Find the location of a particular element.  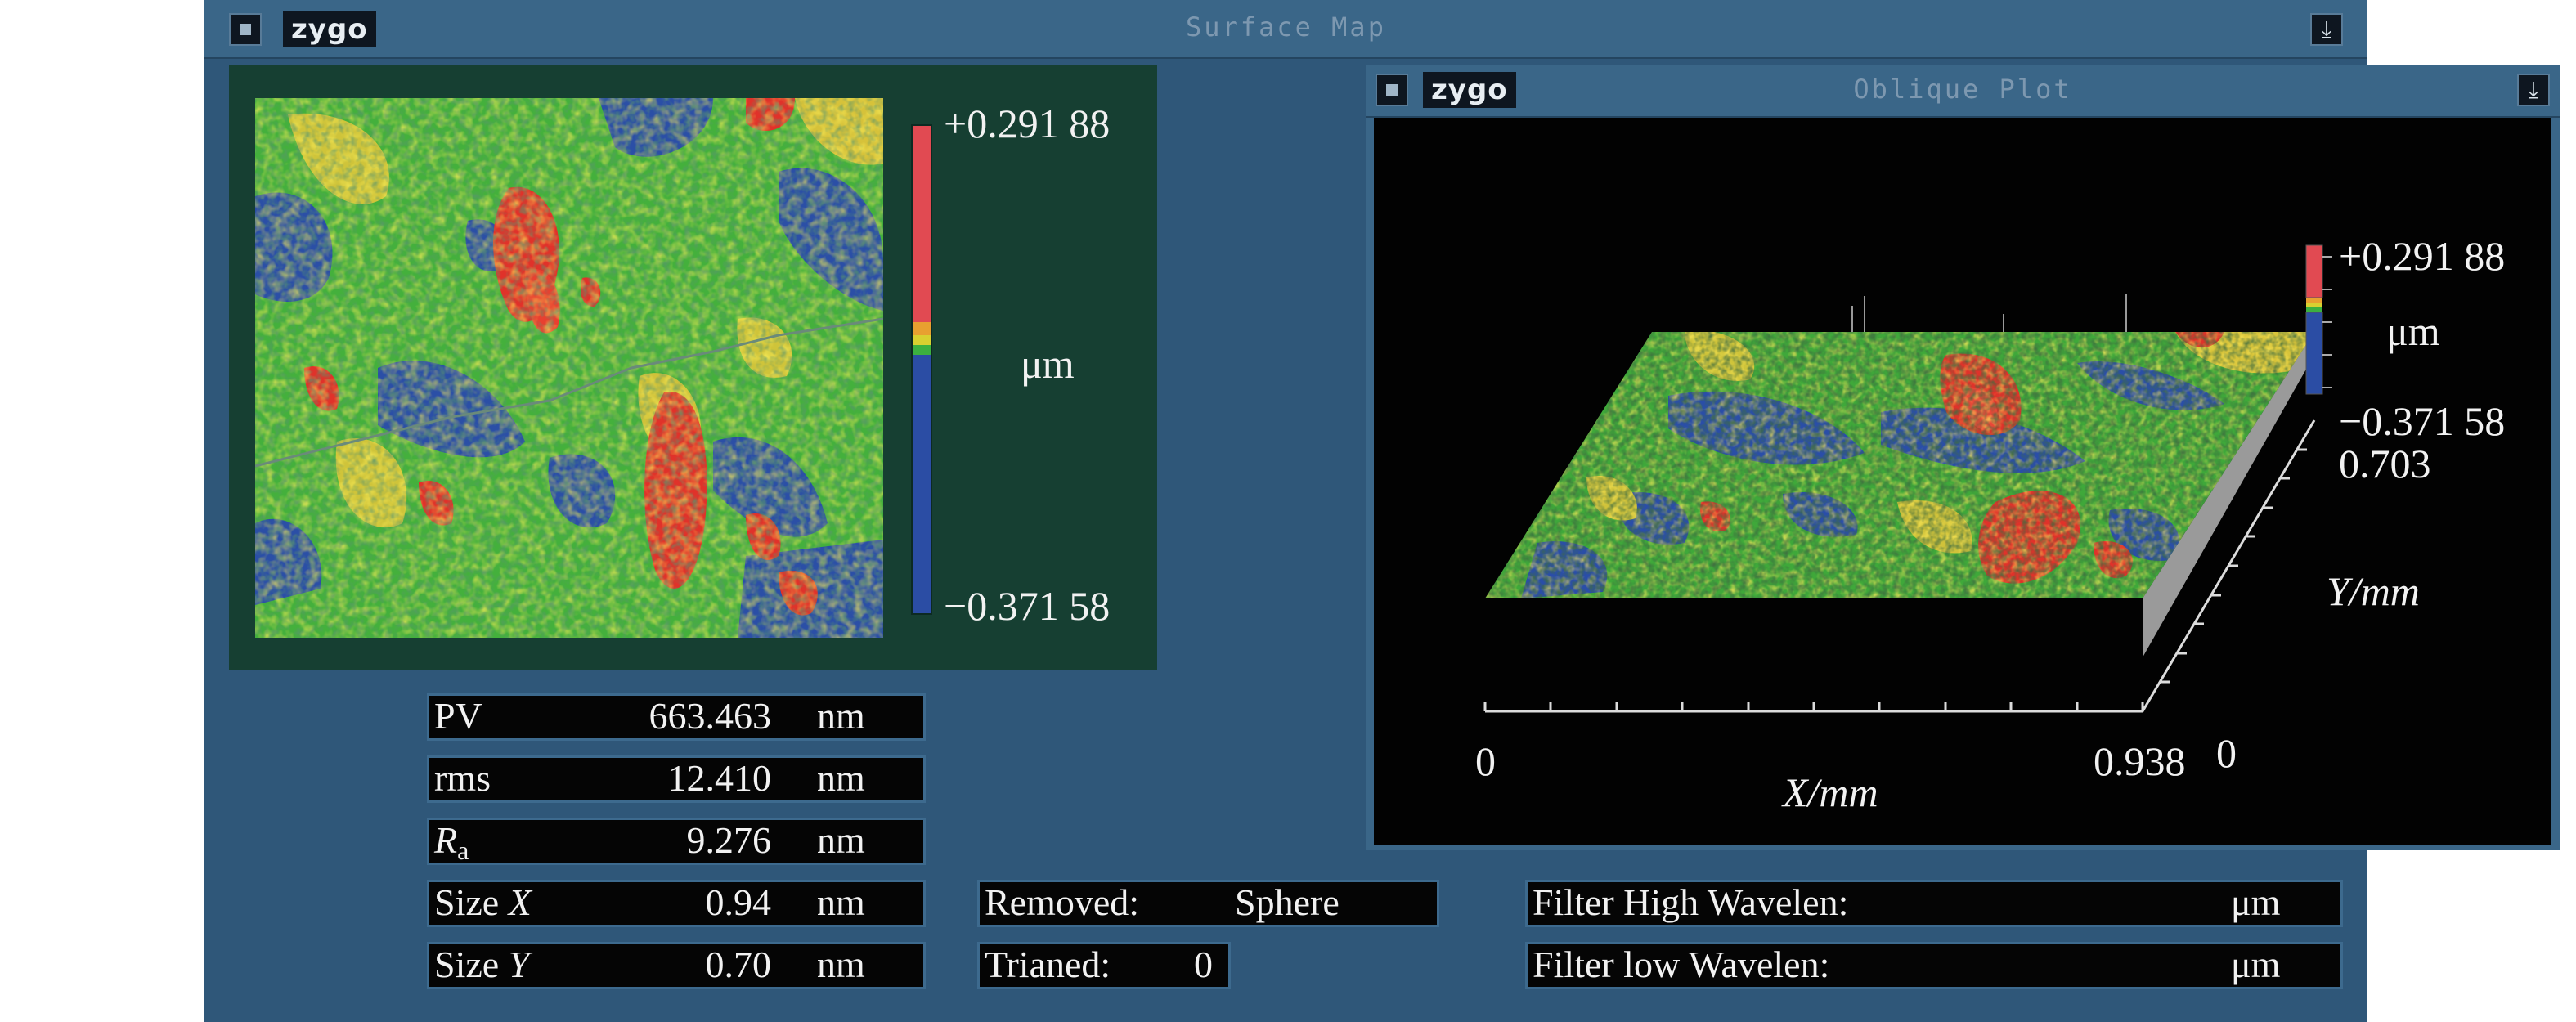

removed-value: Sphere is located at coordinates (1287, 902).